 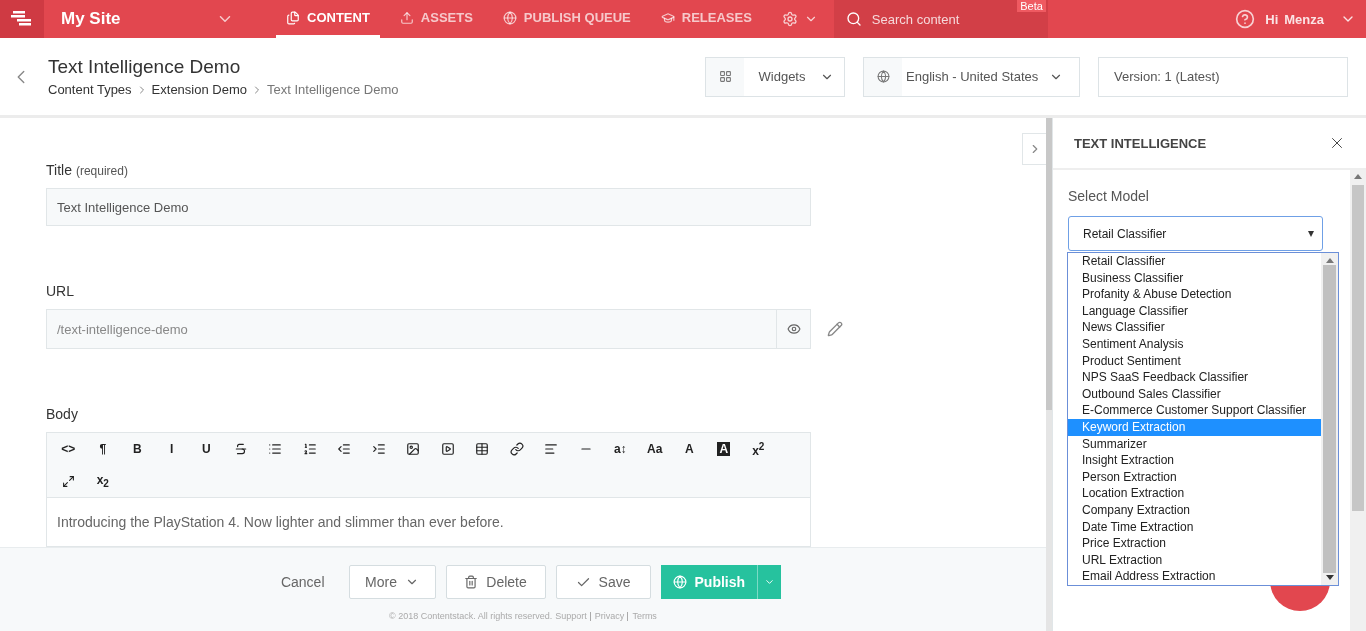 I want to click on search-field: Search content Beta, so click(x=940, y=19).